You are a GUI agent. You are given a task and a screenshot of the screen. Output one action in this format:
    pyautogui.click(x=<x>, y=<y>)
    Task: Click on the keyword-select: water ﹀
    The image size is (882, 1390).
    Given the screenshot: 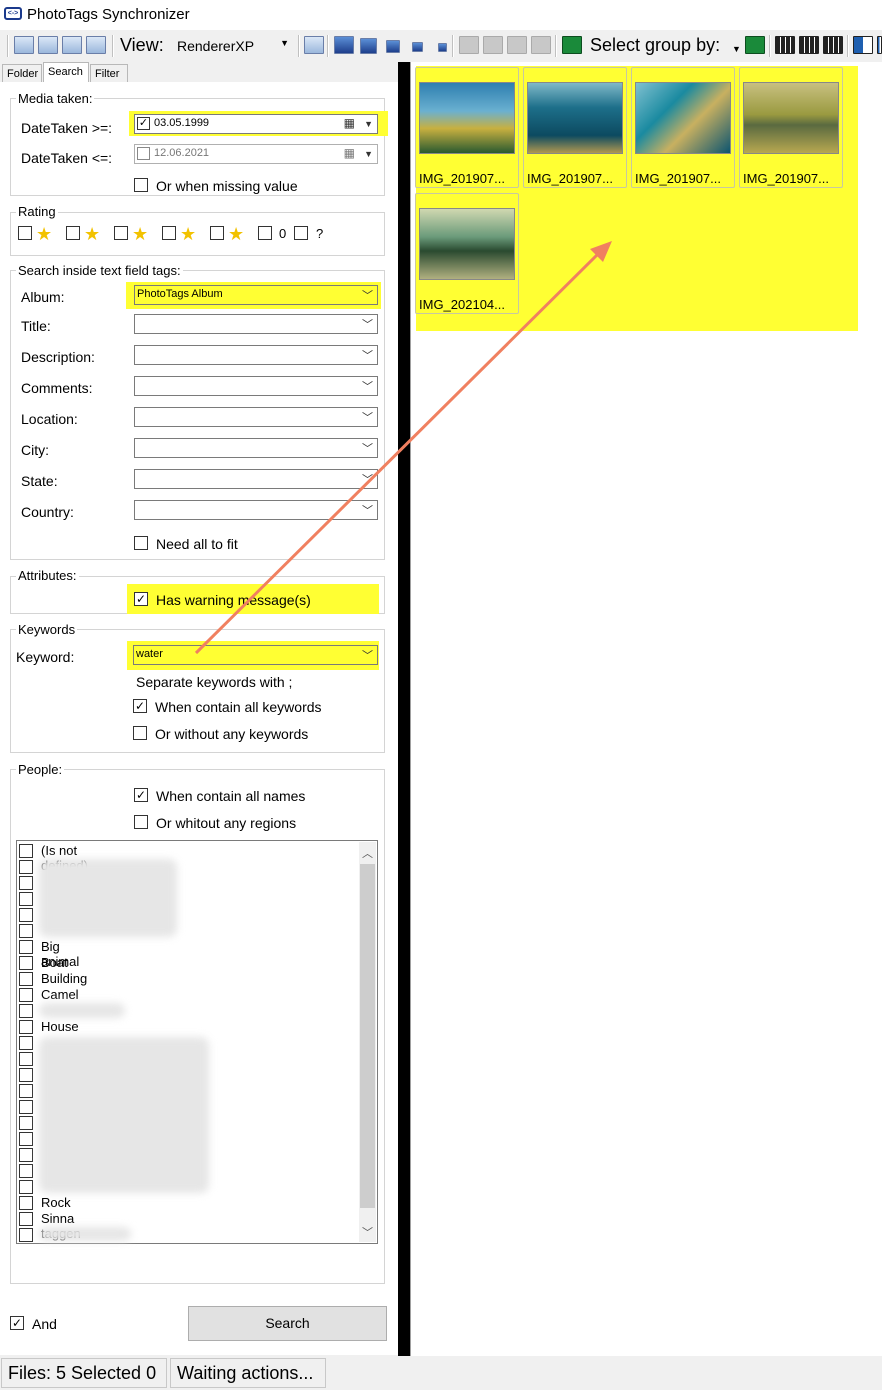 What is the action you would take?
    pyautogui.click(x=255, y=655)
    